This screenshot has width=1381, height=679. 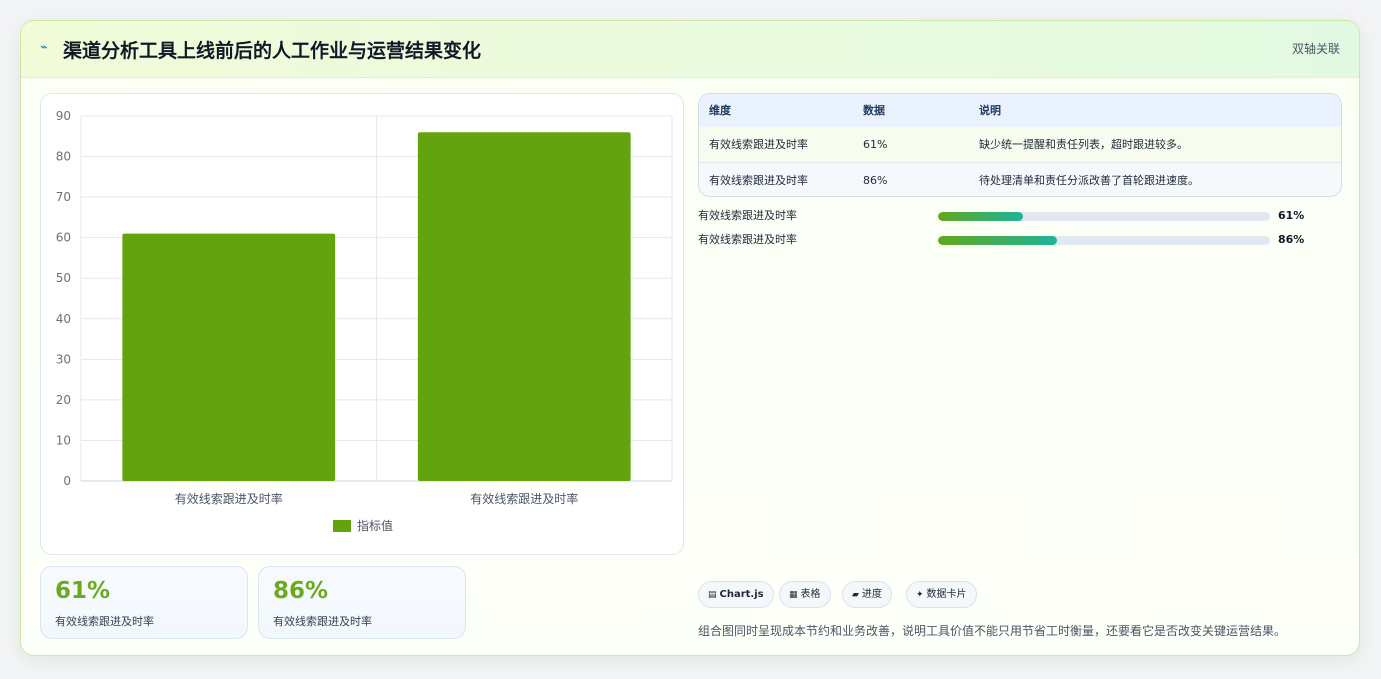 What do you see at coordinates (1083, 144) in the screenshot?
I see `table-cell: 缺少统一提醒和责任列表，超时跟进较多。` at bounding box center [1083, 144].